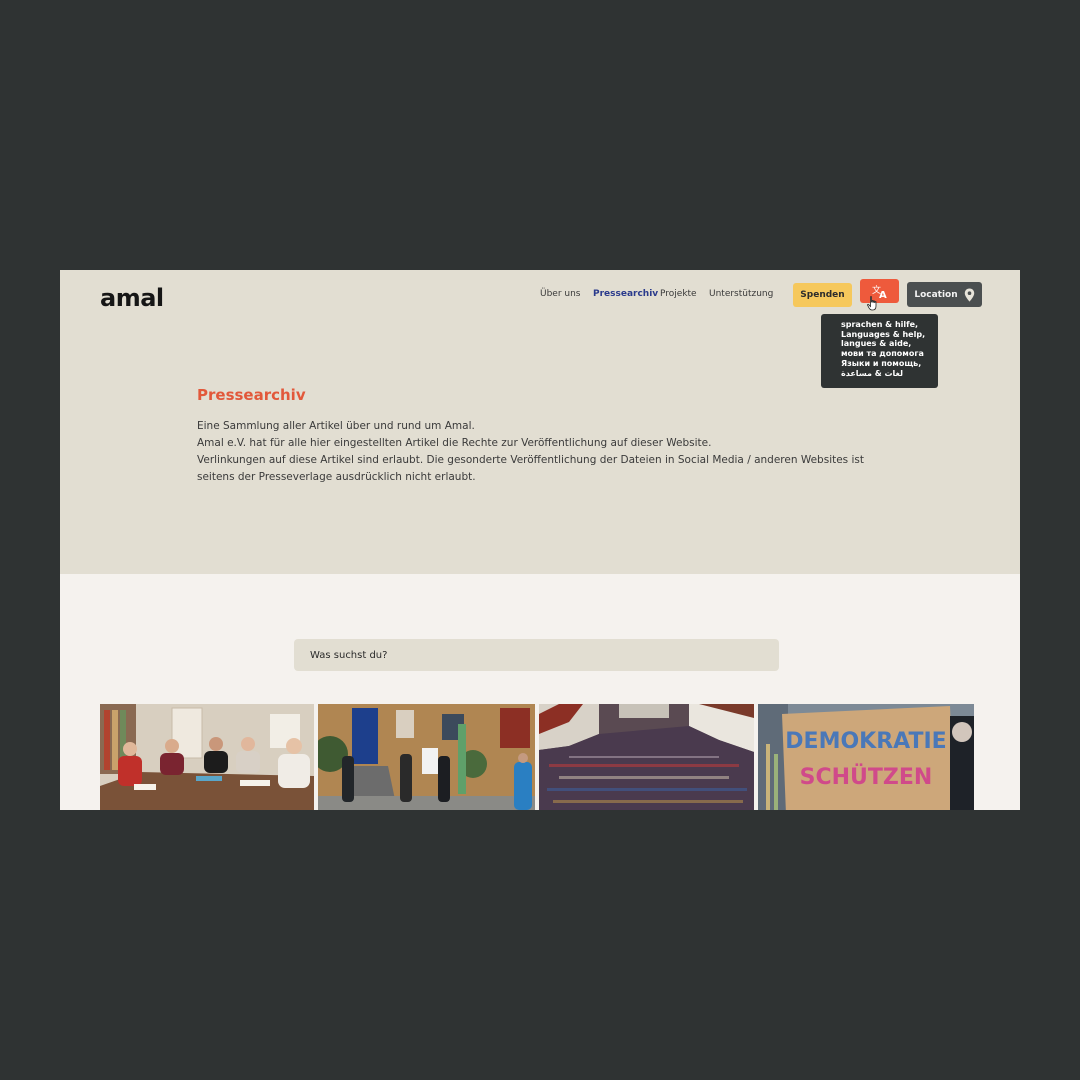 The image size is (1080, 1080). I want to click on nav-item-projekte: Projekte, so click(678, 294).